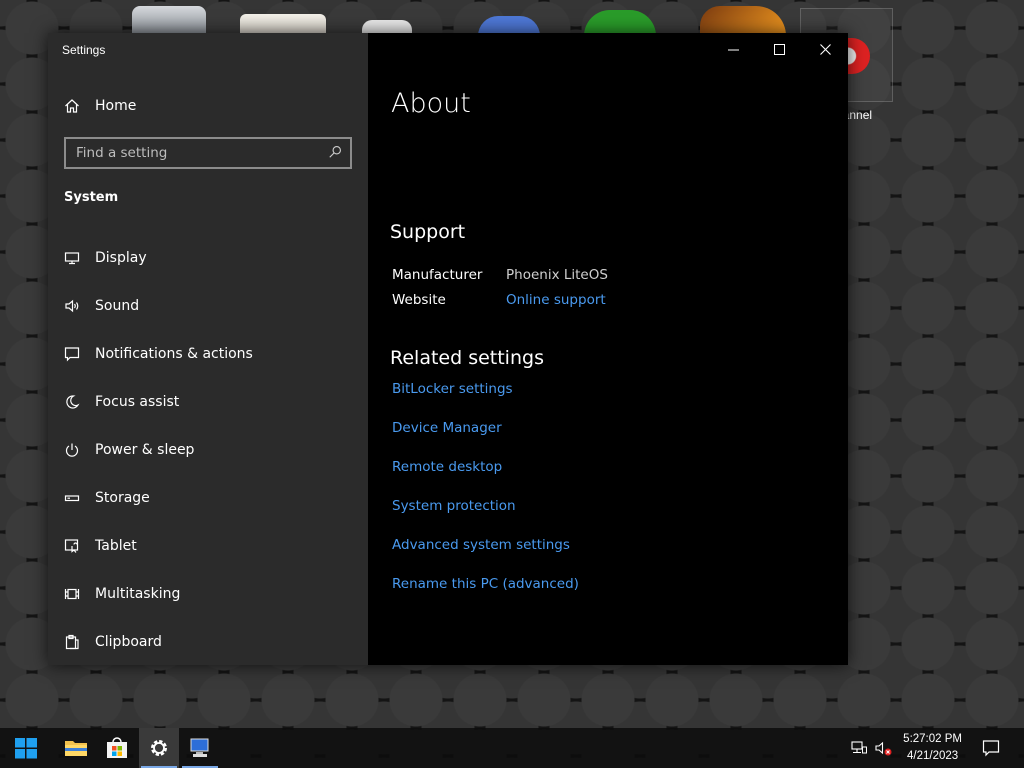 The width and height of the screenshot is (1024, 768). What do you see at coordinates (145, 450) in the screenshot?
I see `sidebar-item-label: Power & sleep` at bounding box center [145, 450].